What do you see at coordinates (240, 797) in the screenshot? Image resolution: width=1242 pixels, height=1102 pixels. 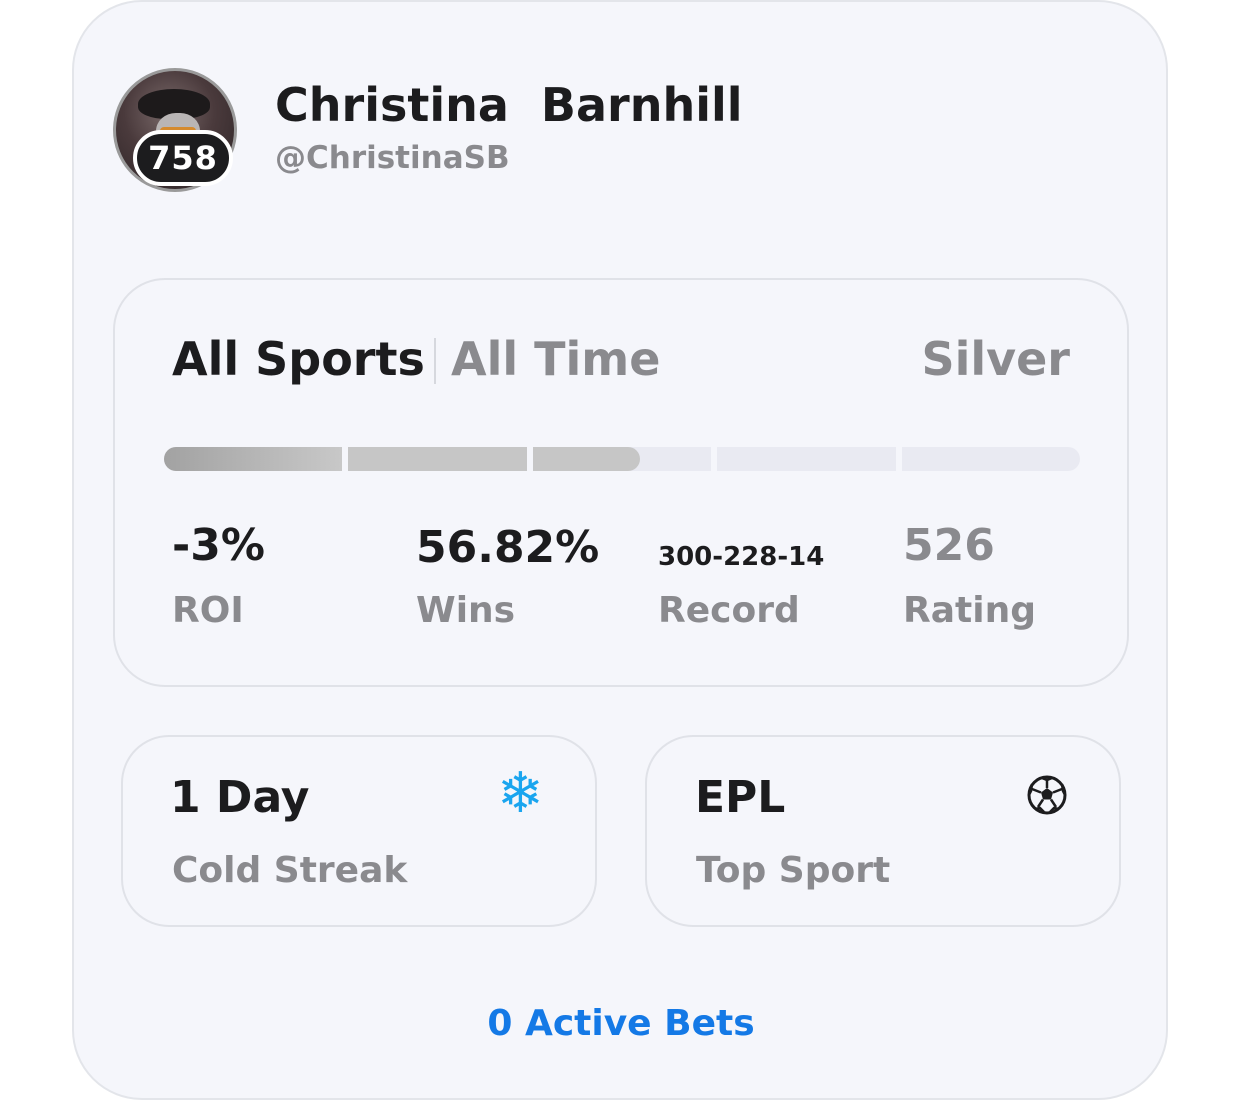 I see `streak-value: 1 Day` at bounding box center [240, 797].